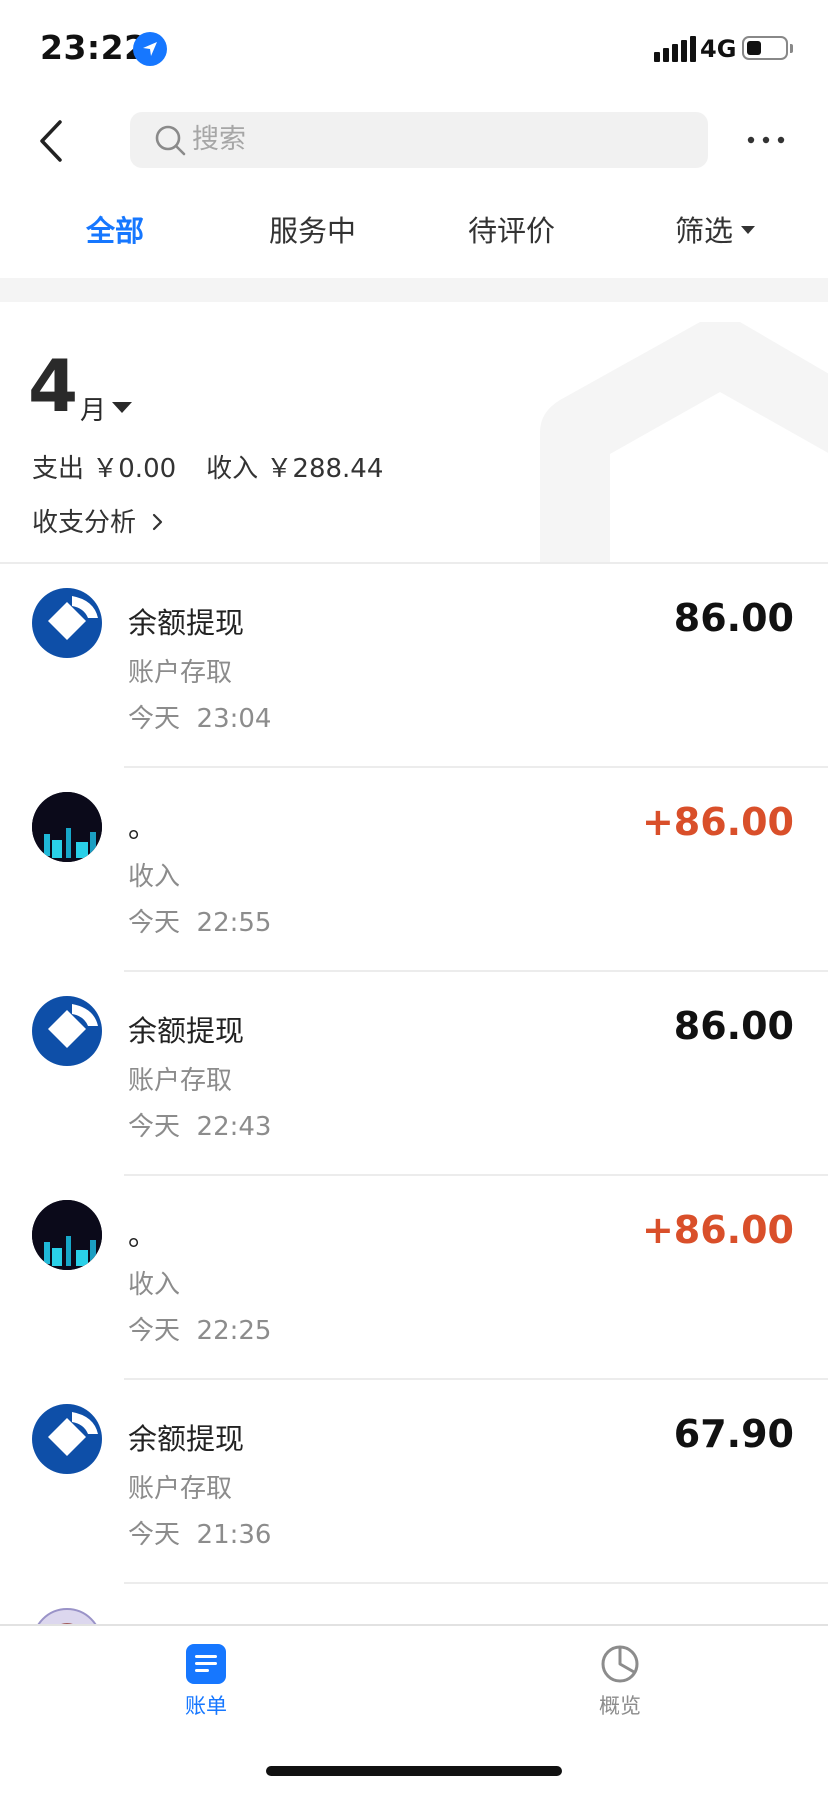  I want to click on nav-bill: 账单, so click(206, 1682).